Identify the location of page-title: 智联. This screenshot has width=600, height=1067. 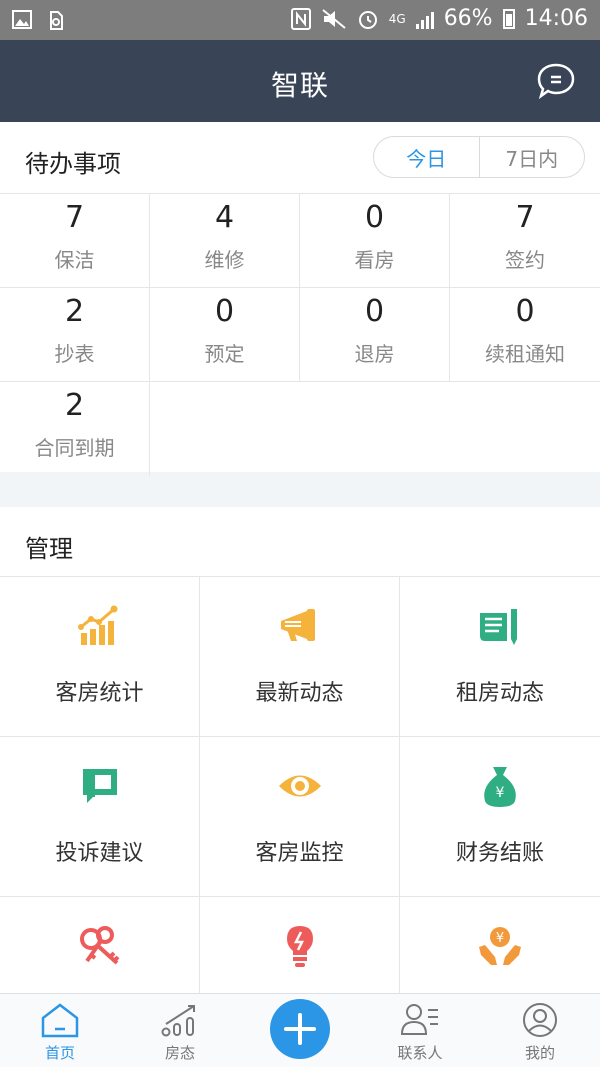
(299, 85).